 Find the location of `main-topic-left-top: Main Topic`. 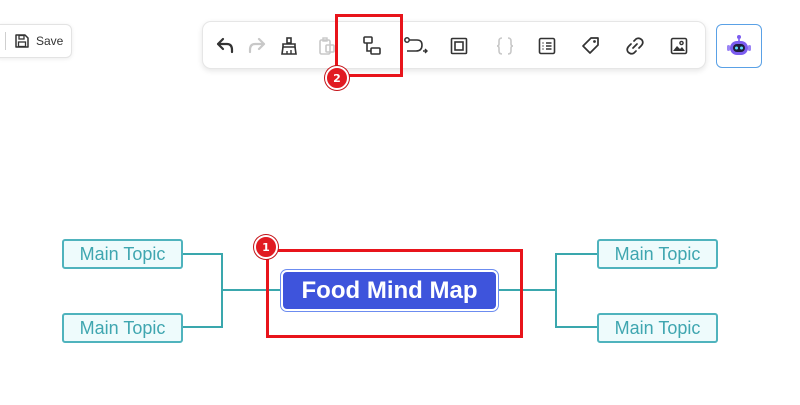

main-topic-left-top: Main Topic is located at coordinates (122, 254).